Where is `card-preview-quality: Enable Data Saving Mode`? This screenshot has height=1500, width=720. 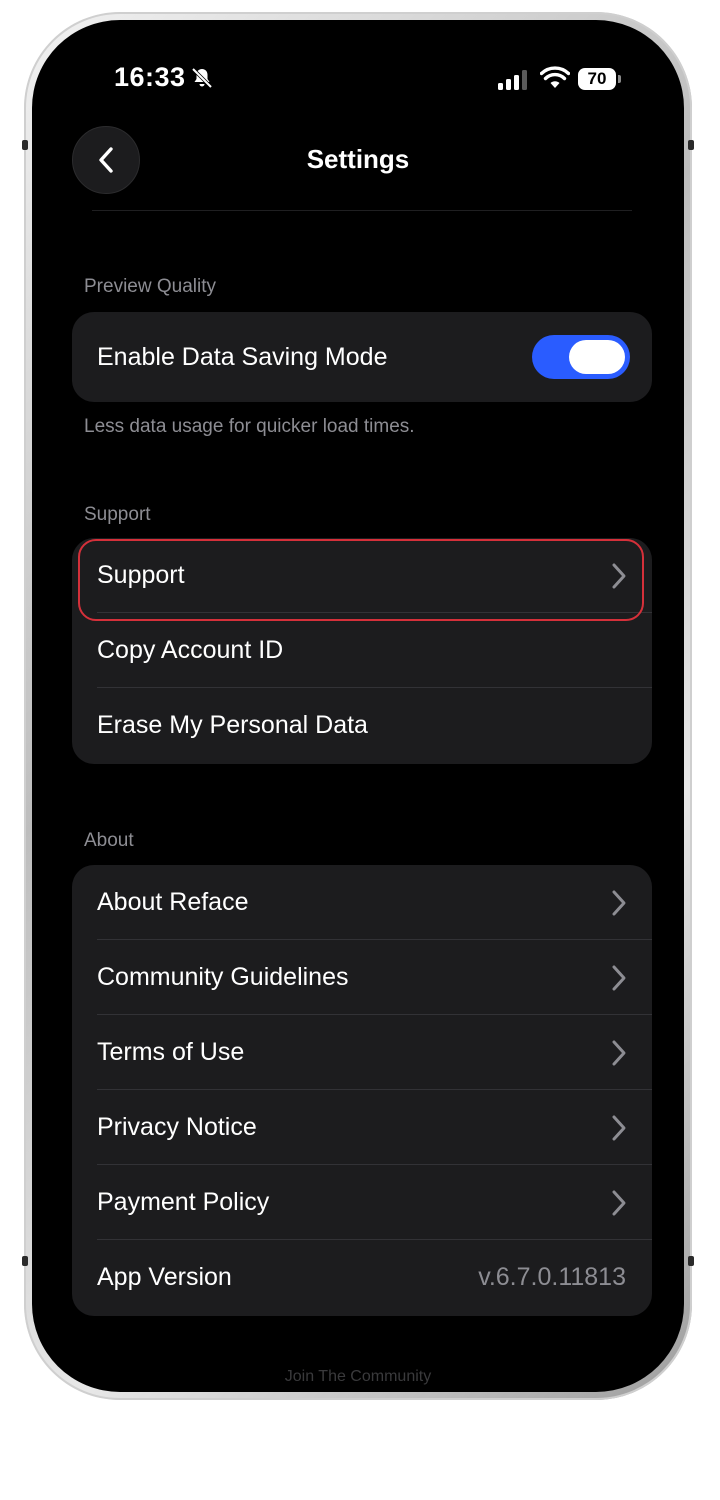
card-preview-quality: Enable Data Saving Mode is located at coordinates (362, 357).